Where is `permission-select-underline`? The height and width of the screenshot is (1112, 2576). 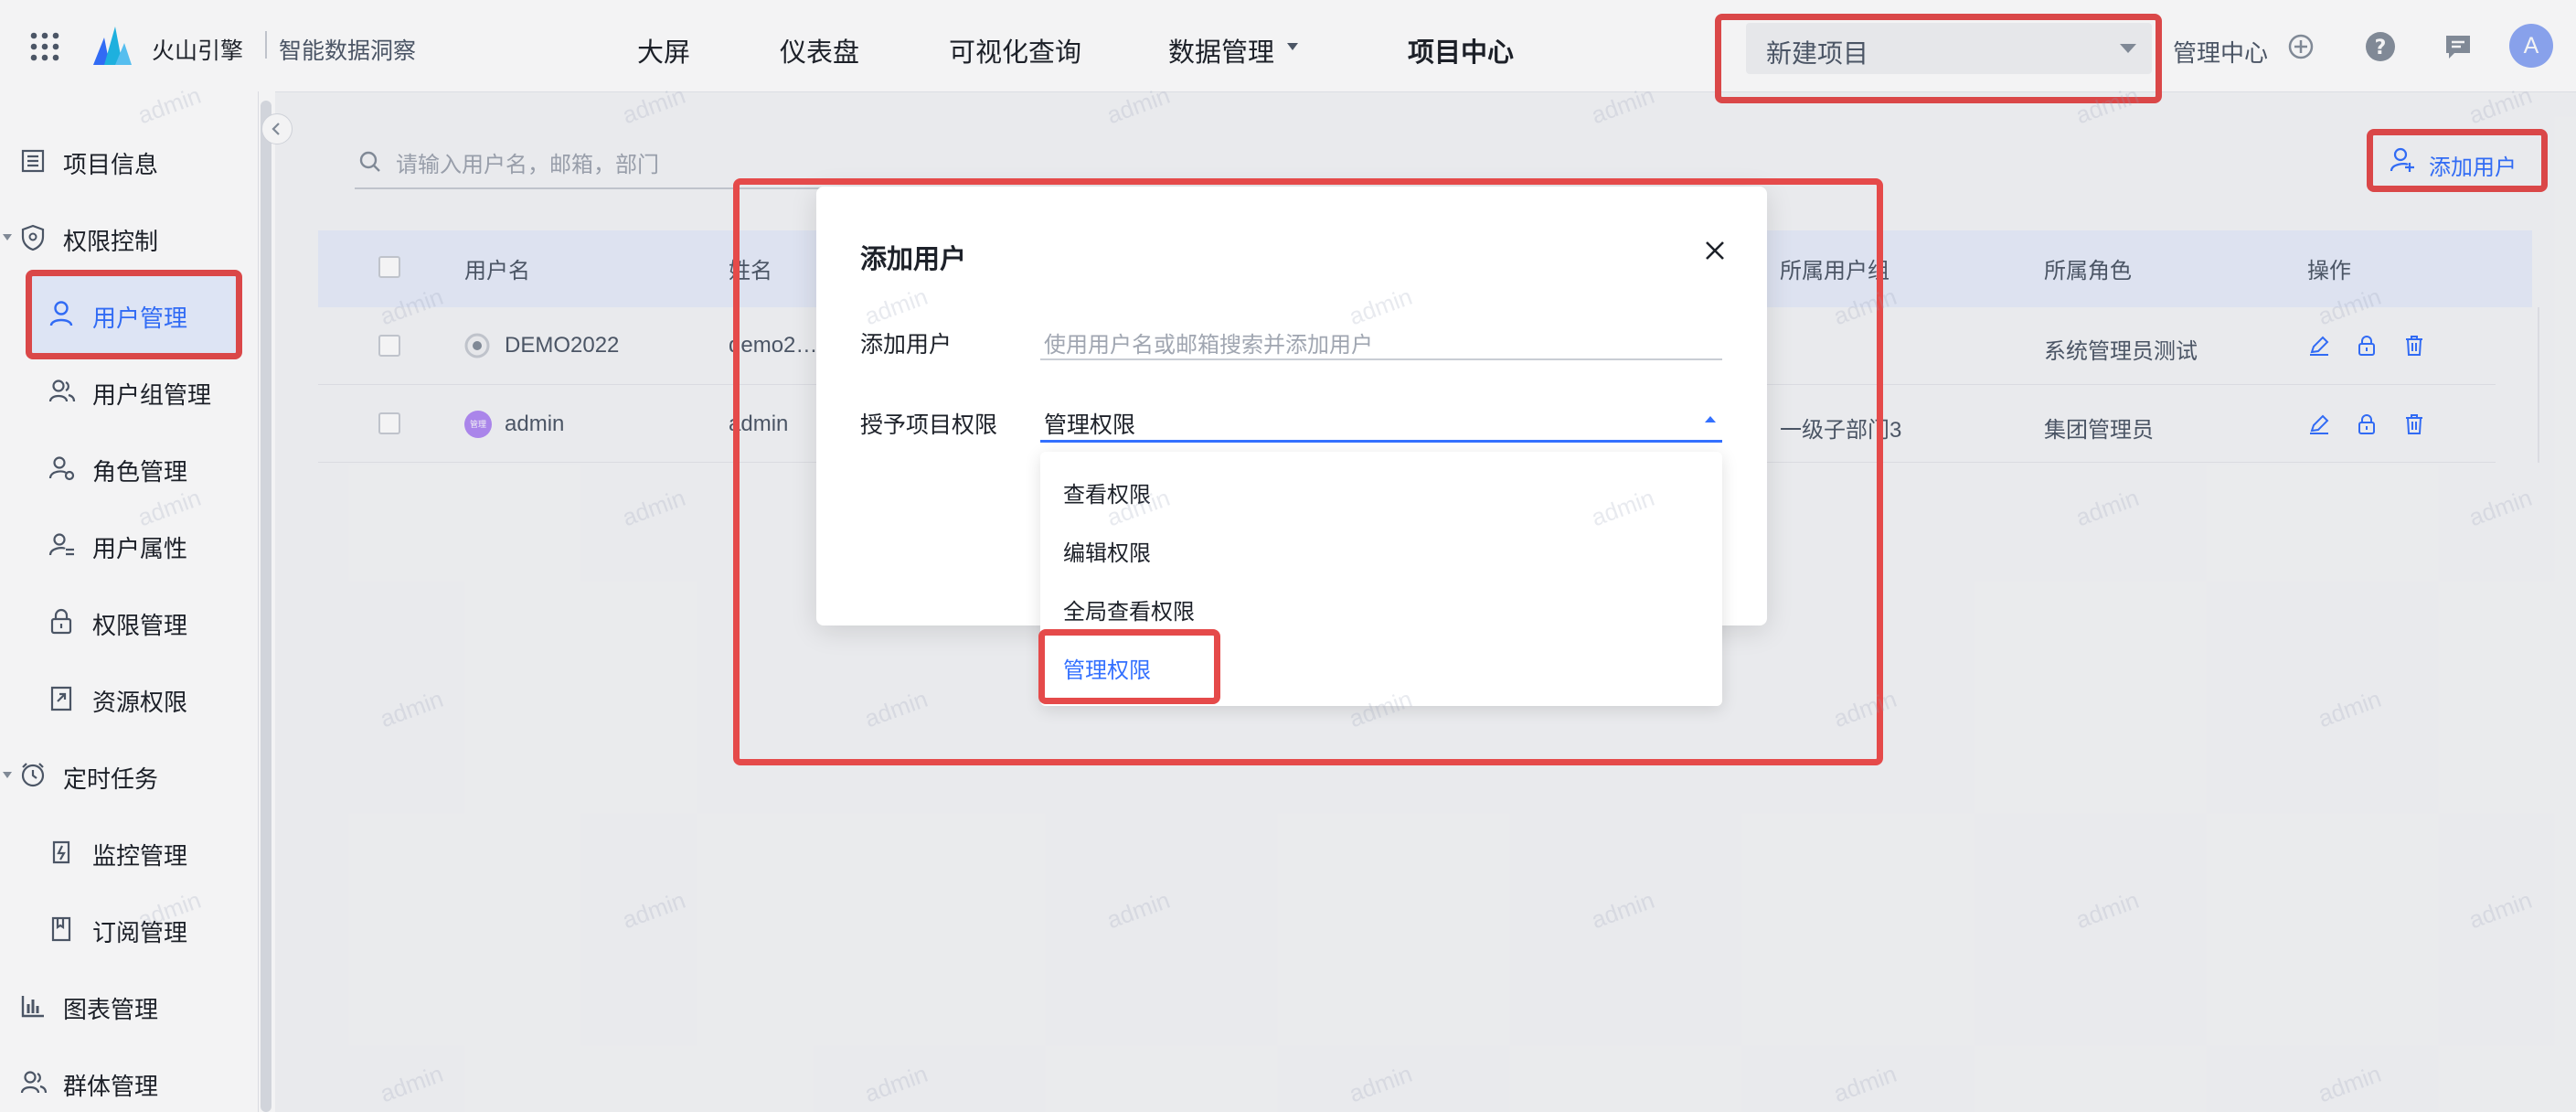
permission-select-underline is located at coordinates (1381, 442).